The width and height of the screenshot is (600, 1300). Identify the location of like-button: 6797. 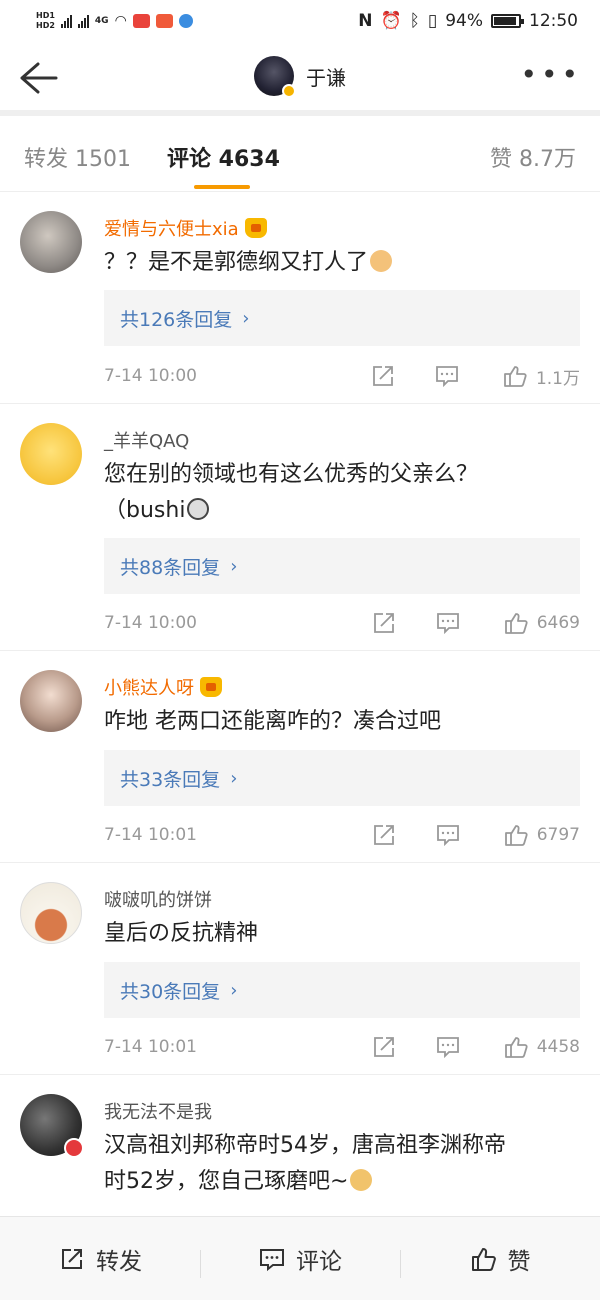
(541, 835).